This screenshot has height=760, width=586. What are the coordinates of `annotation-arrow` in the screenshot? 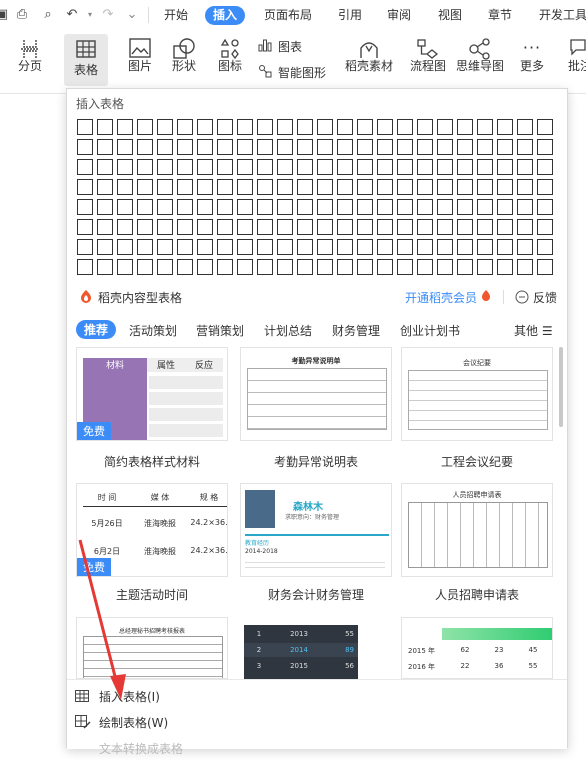 It's located at (102, 619).